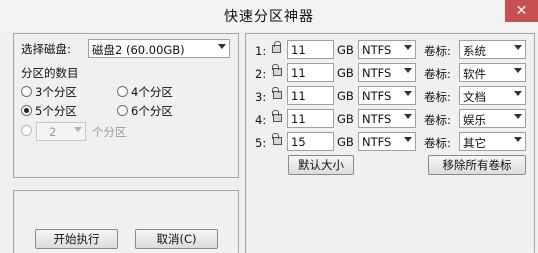 Image resolution: width=538 pixels, height=253 pixels. I want to click on partition-index: 5:, so click(261, 143).